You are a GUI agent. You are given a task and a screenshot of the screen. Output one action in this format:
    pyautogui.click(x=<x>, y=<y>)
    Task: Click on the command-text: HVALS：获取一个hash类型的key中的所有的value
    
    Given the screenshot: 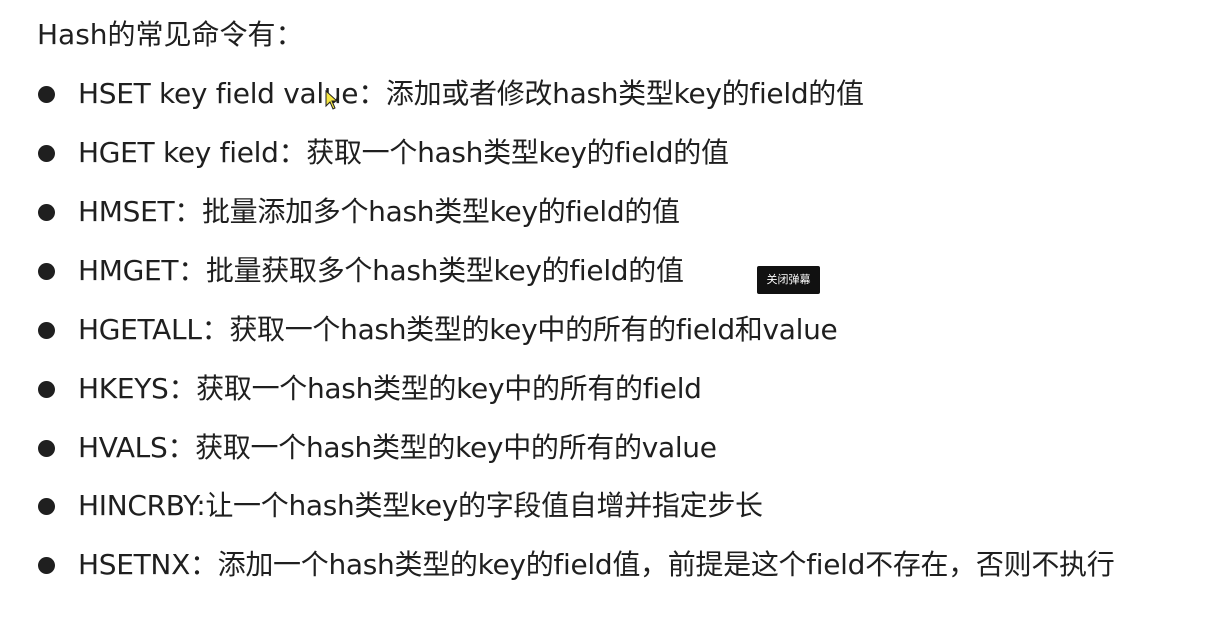 What is the action you would take?
    pyautogui.click(x=397, y=447)
    